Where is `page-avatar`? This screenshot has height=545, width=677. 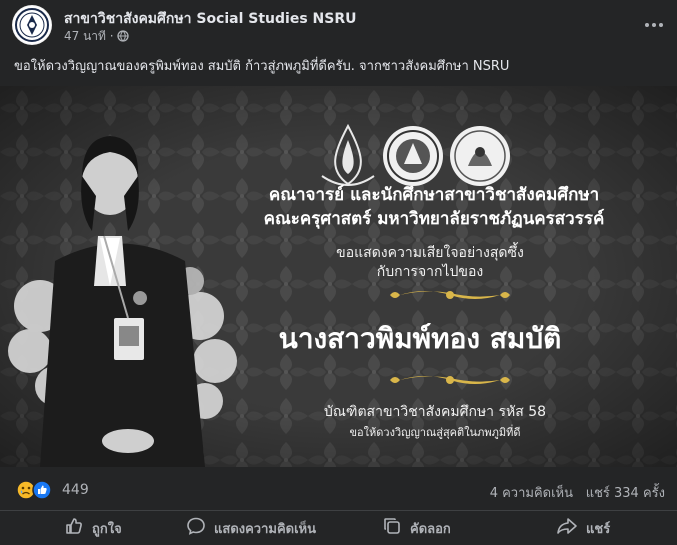
page-avatar is located at coordinates (32, 25).